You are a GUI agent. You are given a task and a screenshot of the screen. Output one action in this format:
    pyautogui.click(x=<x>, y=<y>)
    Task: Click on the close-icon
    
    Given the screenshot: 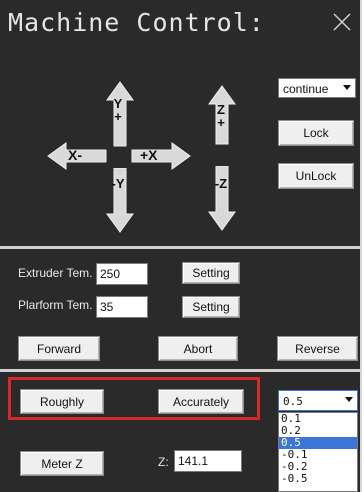 What is the action you would take?
    pyautogui.click(x=342, y=22)
    